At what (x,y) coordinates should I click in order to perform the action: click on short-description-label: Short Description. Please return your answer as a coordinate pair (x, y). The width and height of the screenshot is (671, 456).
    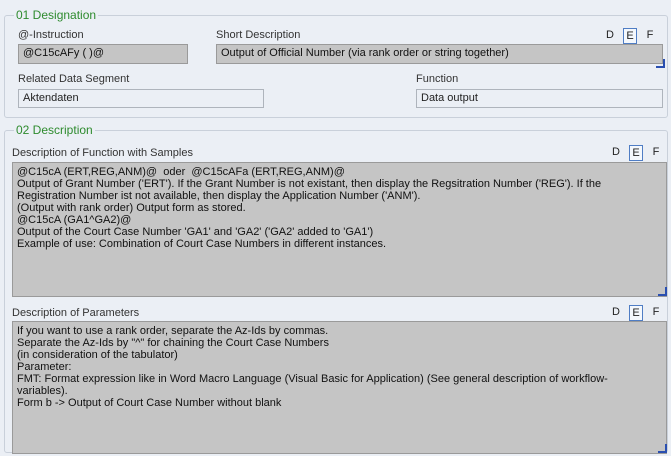
    Looking at the image, I should click on (258, 35).